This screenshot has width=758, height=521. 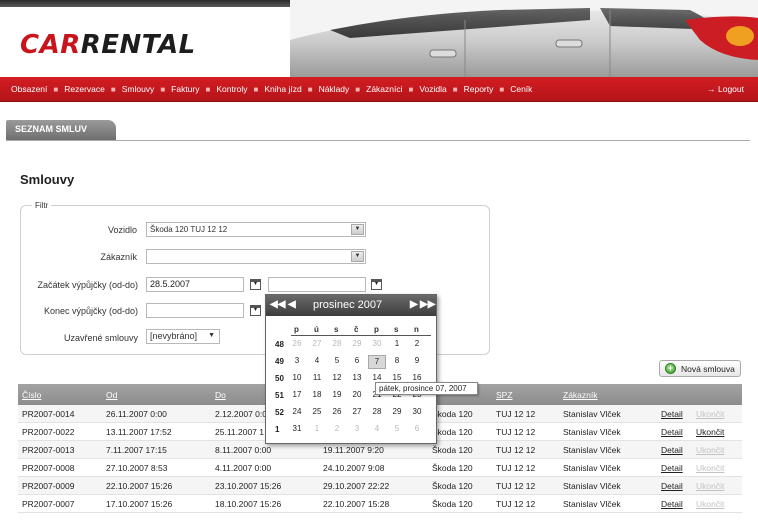 What do you see at coordinates (384, 89) in the screenshot?
I see `nav-item-zakaznici: Zákazníci` at bounding box center [384, 89].